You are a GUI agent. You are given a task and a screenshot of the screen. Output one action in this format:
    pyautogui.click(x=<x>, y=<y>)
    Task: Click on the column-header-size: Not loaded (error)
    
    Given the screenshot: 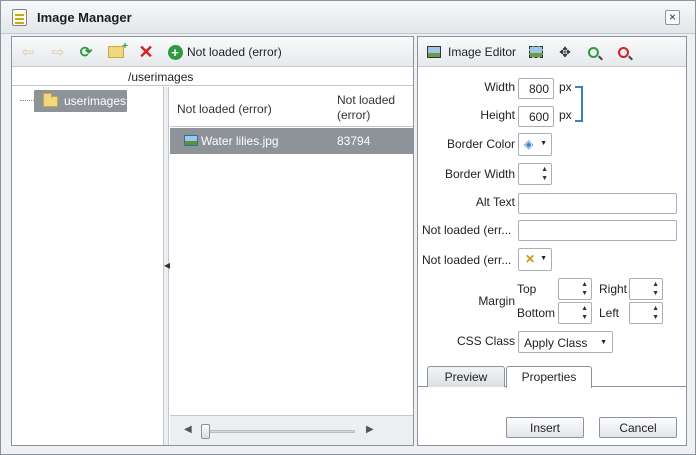 What is the action you would take?
    pyautogui.click(x=374, y=108)
    